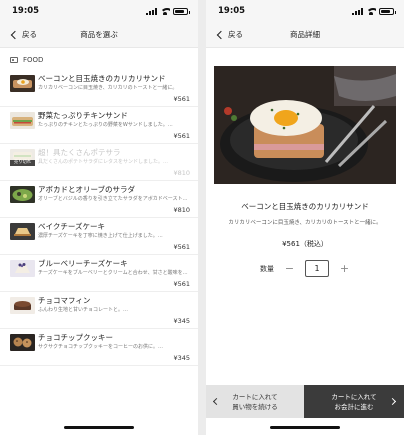 The height and width of the screenshot is (435, 405). Describe the element at coordinates (71, 226) in the screenshot. I see `item-name: ベイクチーズケーキ` at that location.